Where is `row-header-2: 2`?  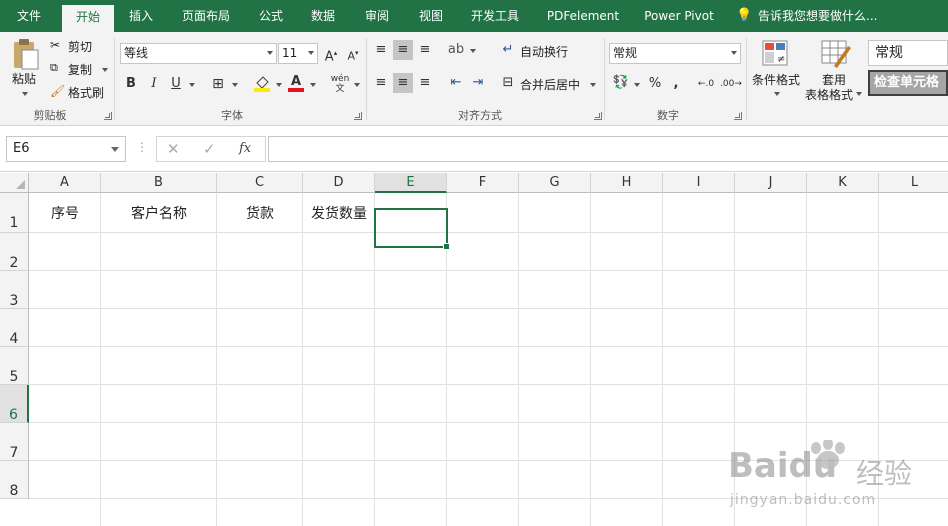 row-header-2: 2 is located at coordinates (14, 252).